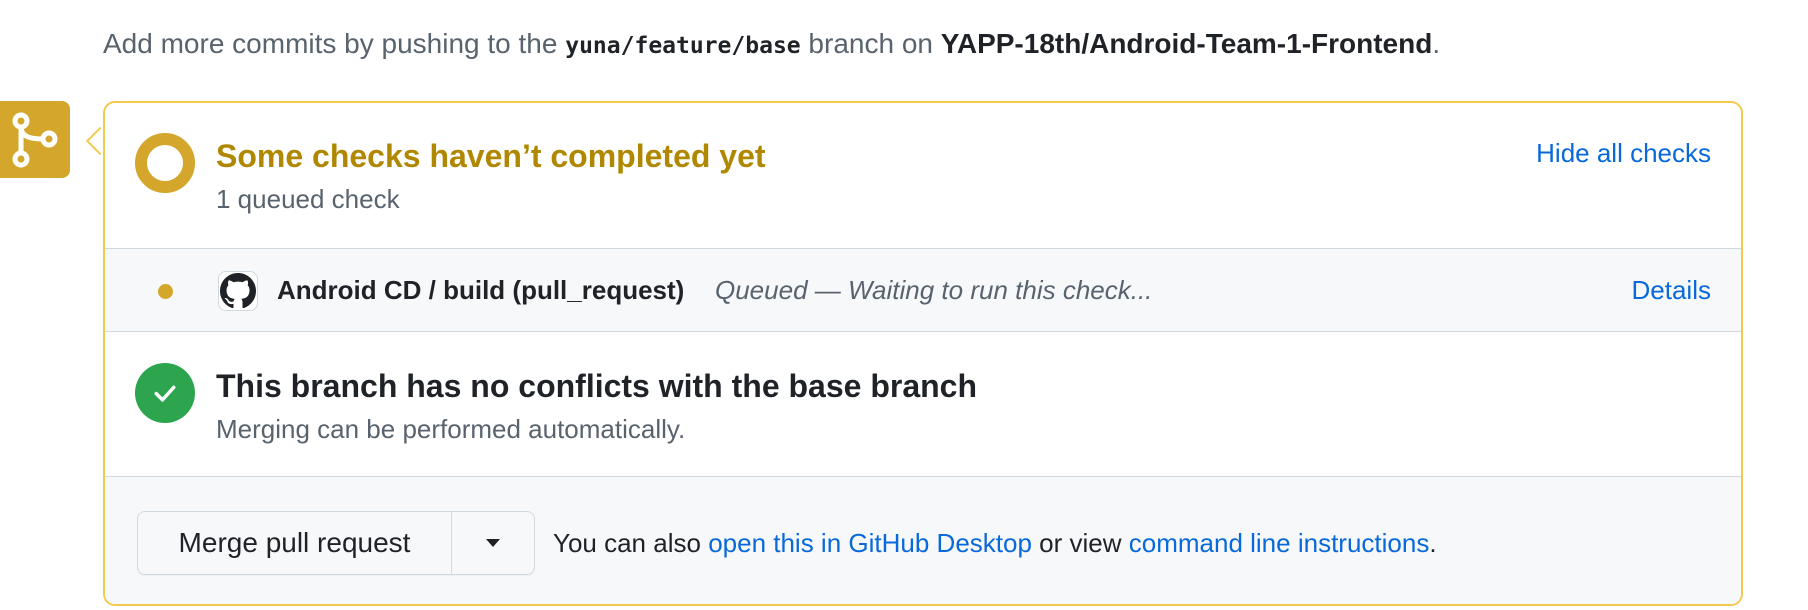  What do you see at coordinates (451, 429) in the screenshot?
I see `conflicts-subtitle: Merging can be performed automatically.` at bounding box center [451, 429].